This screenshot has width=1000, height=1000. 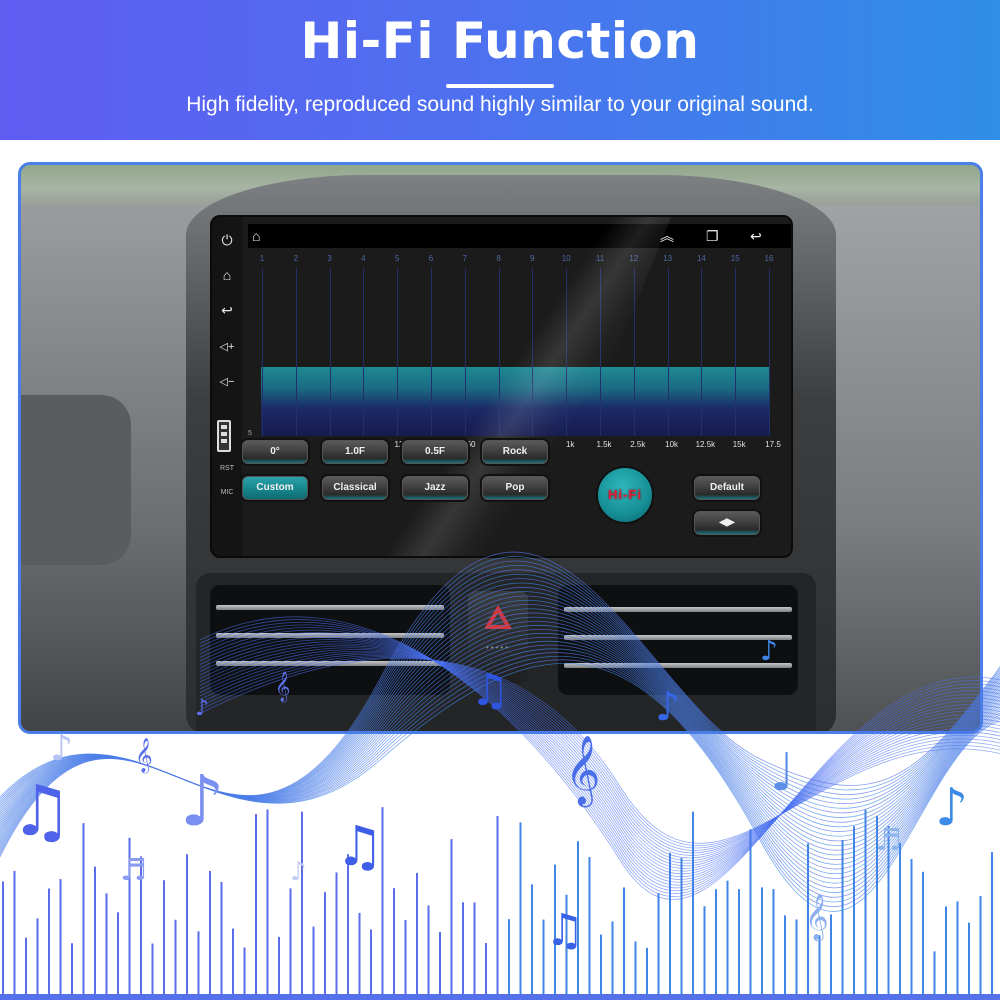 What do you see at coordinates (498, 258) in the screenshot?
I see `eq-band-number: 8` at bounding box center [498, 258].